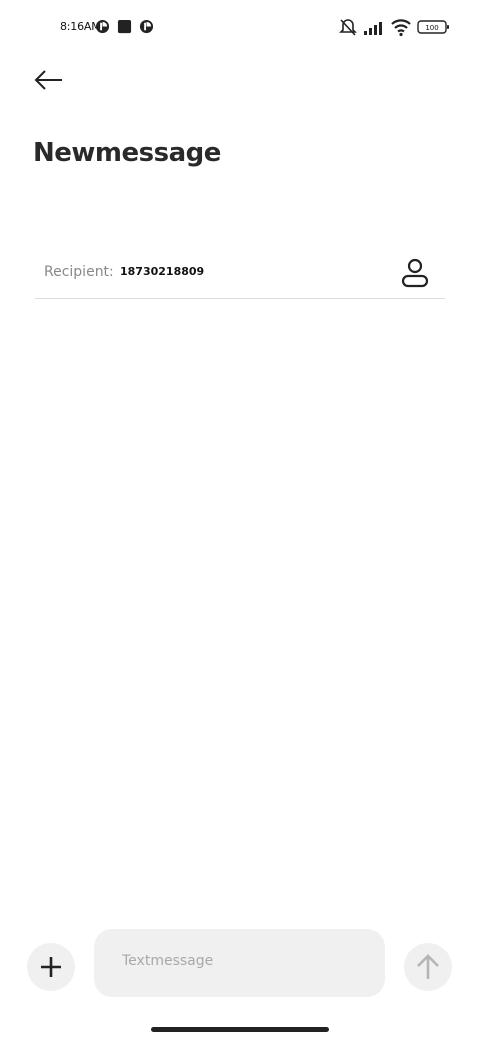 Image resolution: width=480 pixels, height=1040 pixels. Describe the element at coordinates (348, 27) in the screenshot. I see `muted-vibrate-icon` at that location.